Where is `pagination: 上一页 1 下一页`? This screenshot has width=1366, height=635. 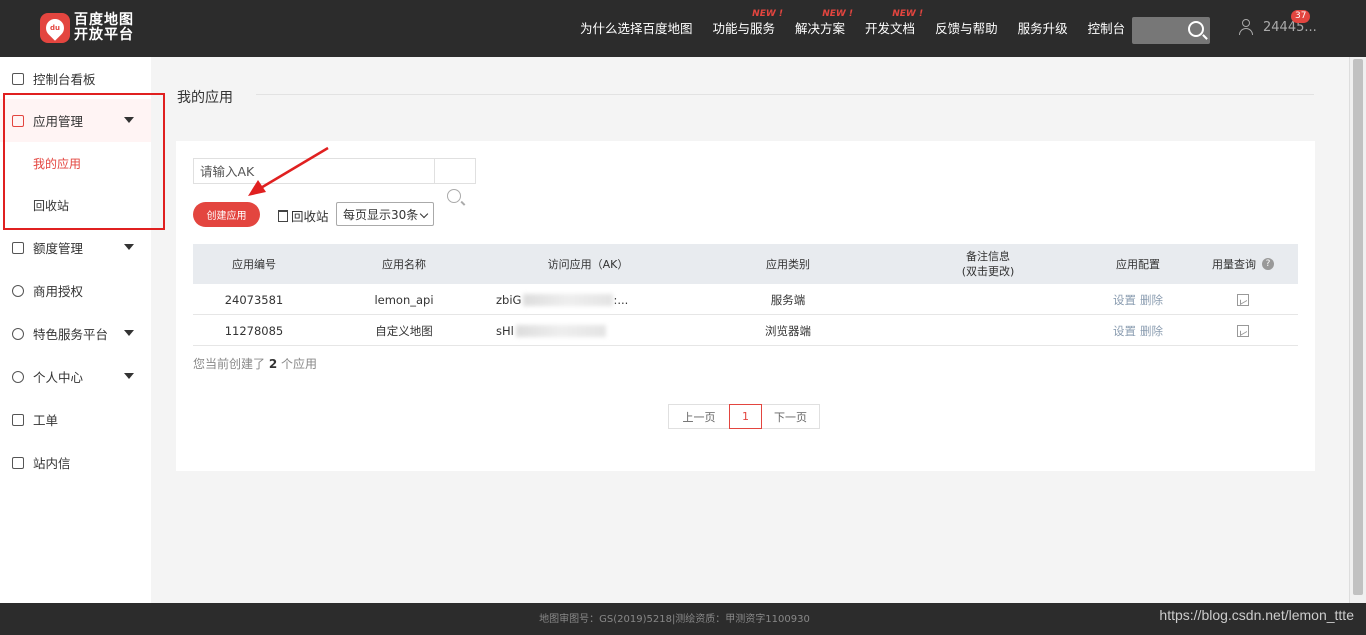
pagination: 上一页 1 下一页 is located at coordinates (744, 416).